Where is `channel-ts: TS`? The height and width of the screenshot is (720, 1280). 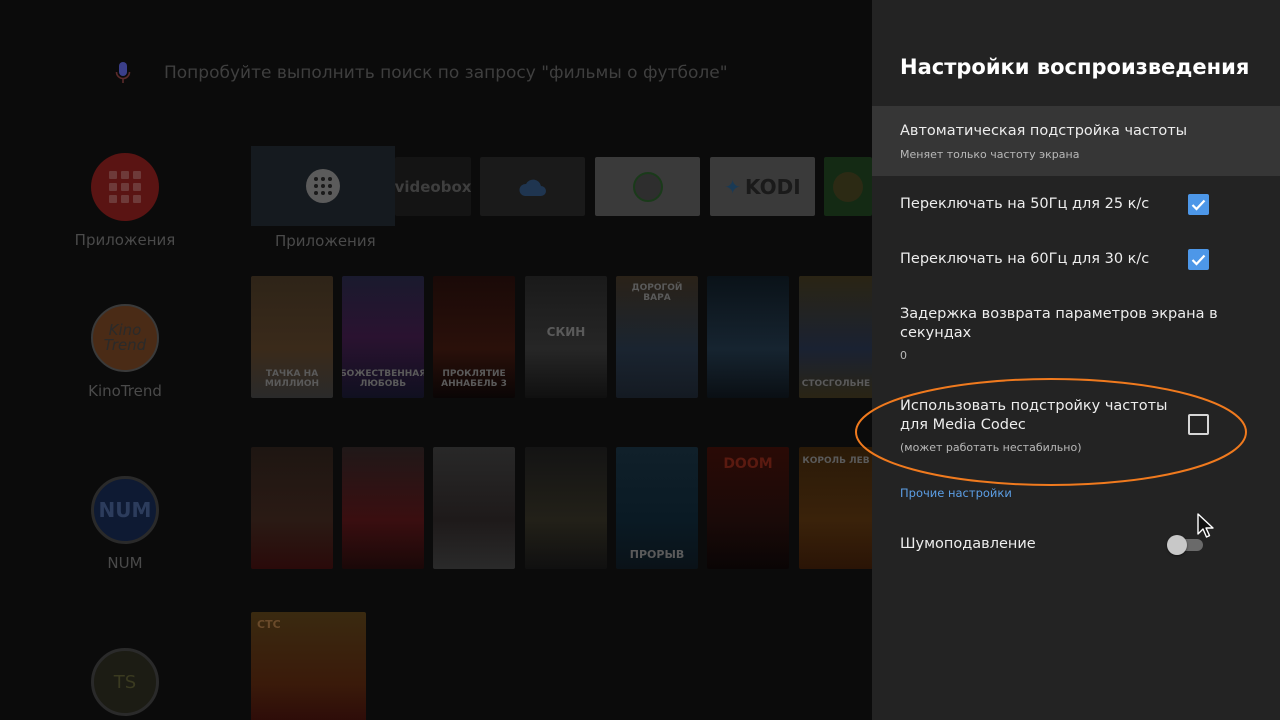 channel-ts: TS is located at coordinates (125, 682).